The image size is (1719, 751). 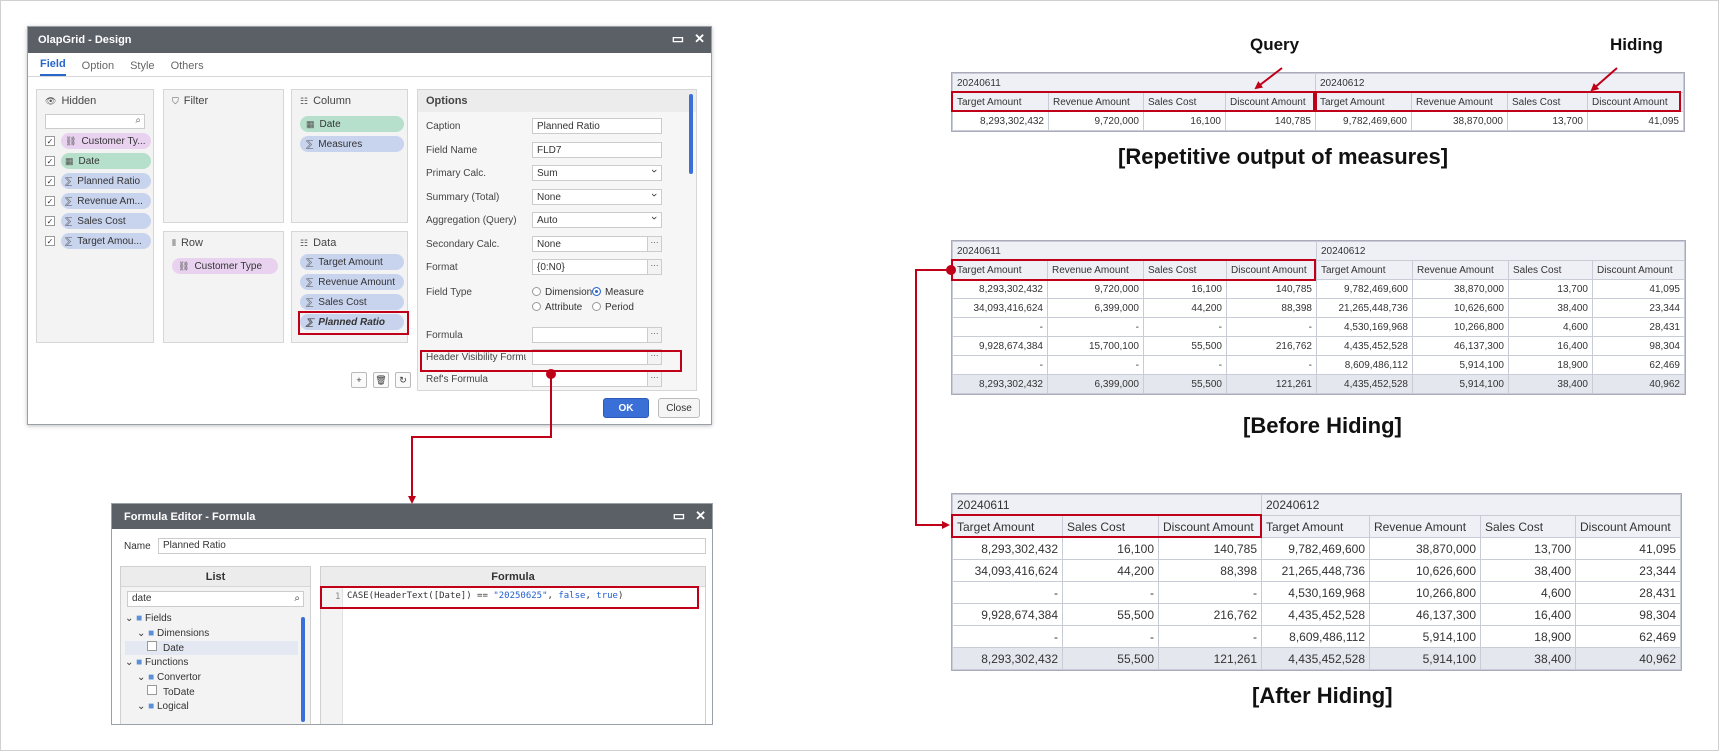 I want to click on hiding-arrow, so click(x=1604, y=79).